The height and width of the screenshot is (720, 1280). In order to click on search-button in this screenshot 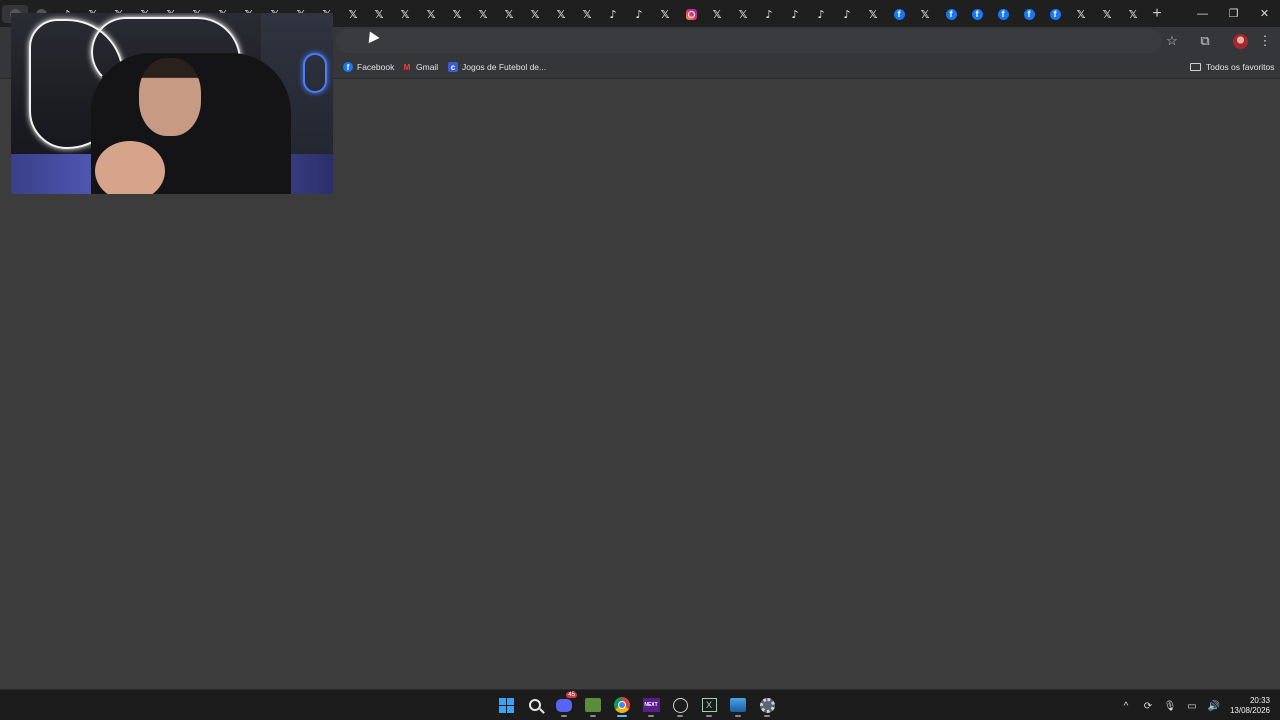, I will do `click(535, 705)`.